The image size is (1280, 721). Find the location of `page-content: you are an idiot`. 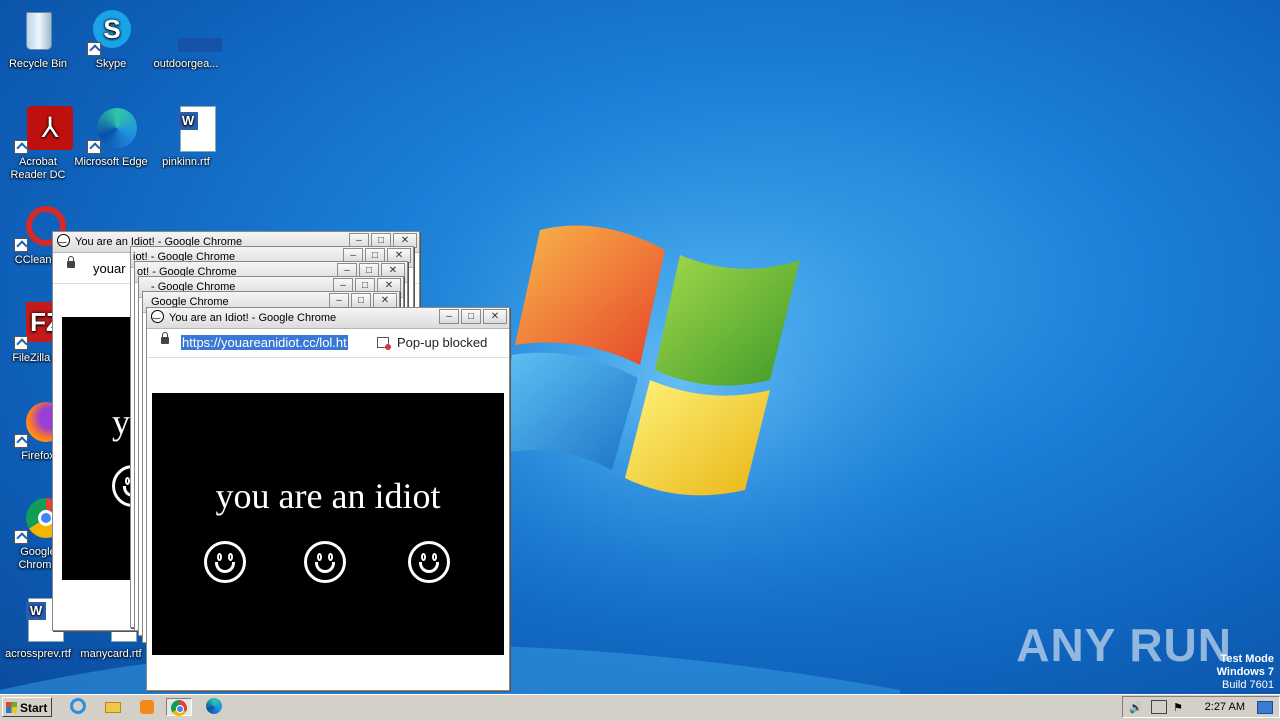

page-content: you are an idiot is located at coordinates (328, 524).